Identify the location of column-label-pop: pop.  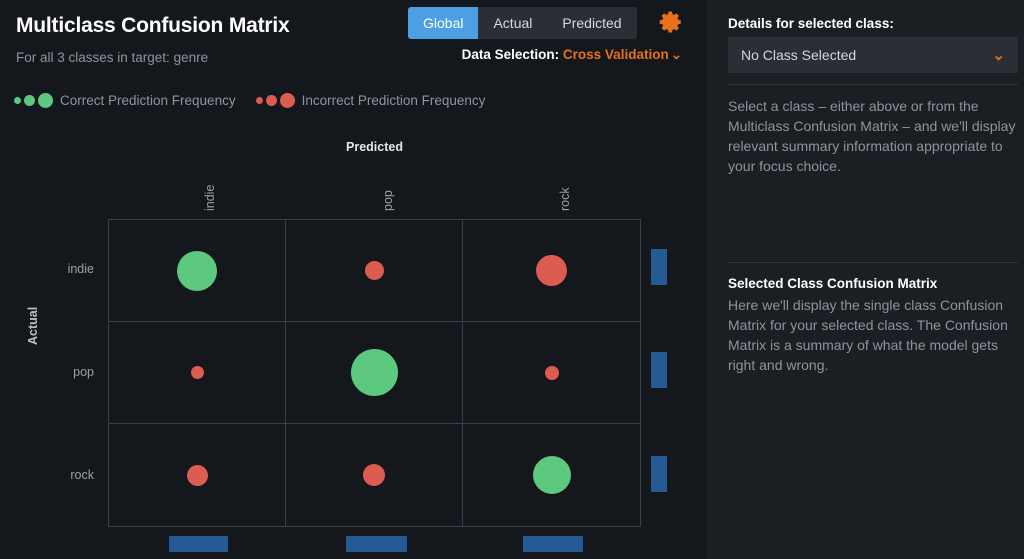
(388, 200).